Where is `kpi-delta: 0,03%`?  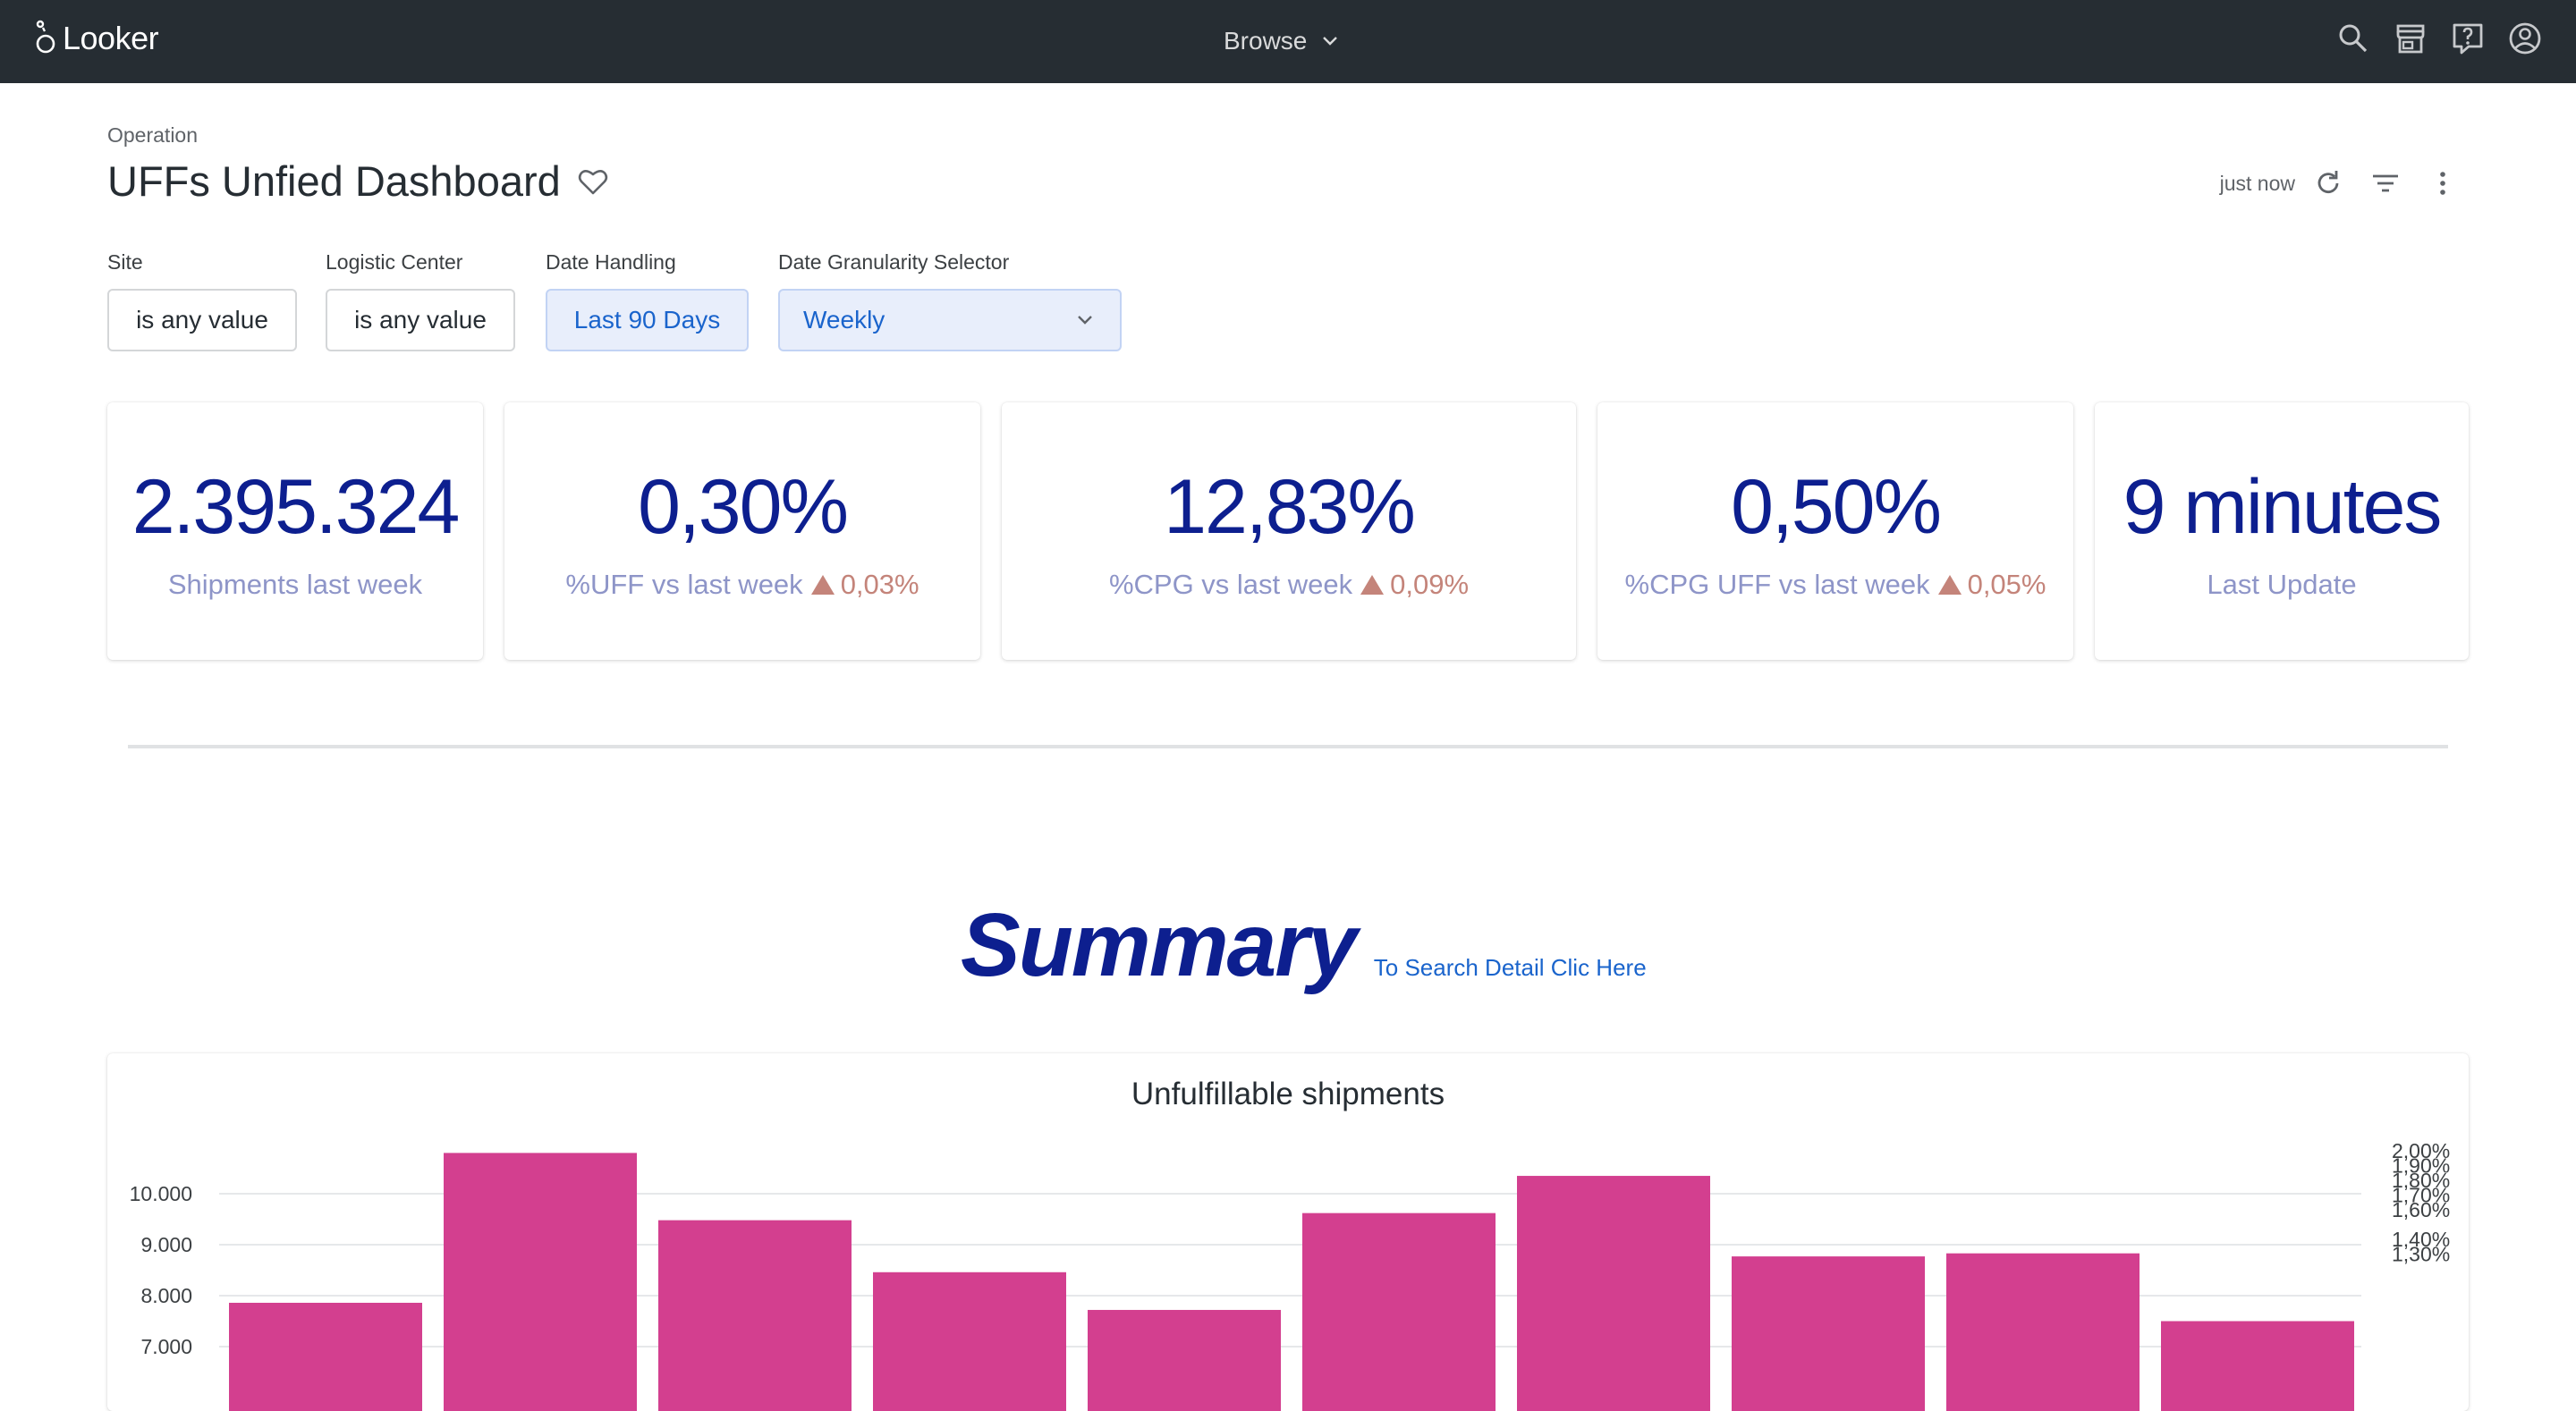 kpi-delta: 0,03% is located at coordinates (864, 585).